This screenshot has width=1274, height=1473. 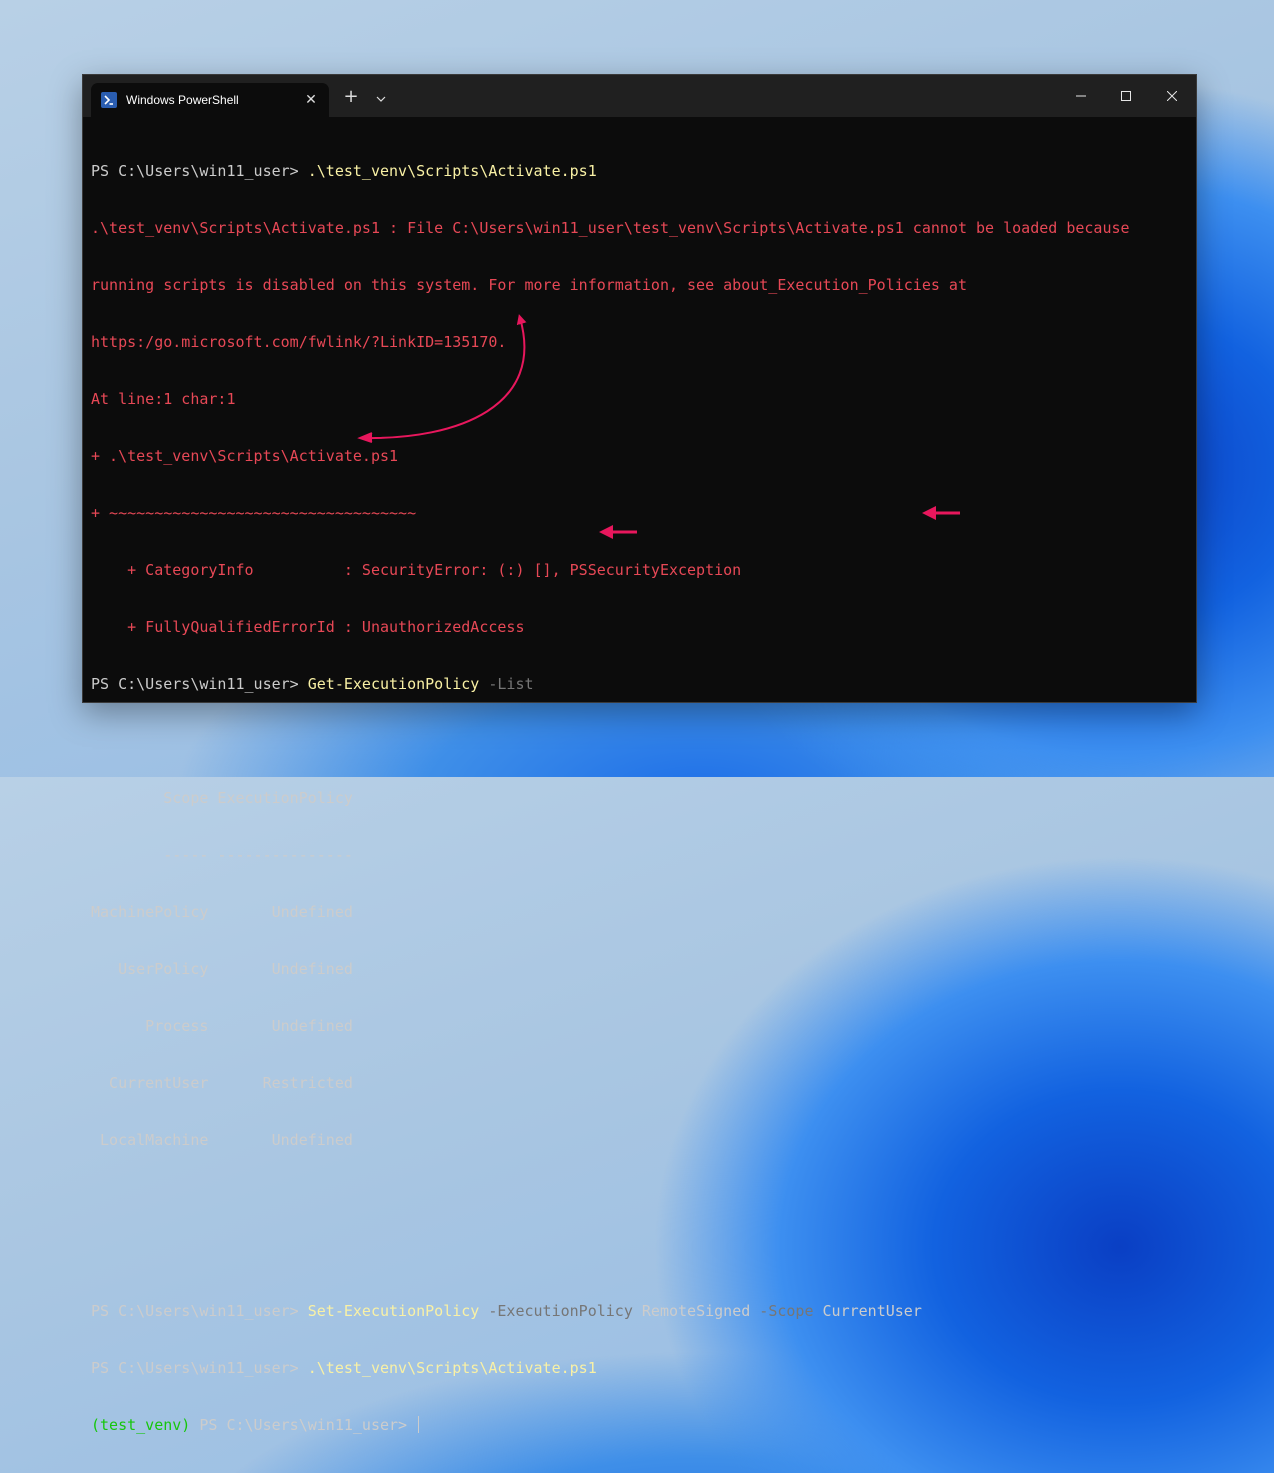 I want to click on table-header: Scope ExecutionPolicy, so click(x=222, y=798).